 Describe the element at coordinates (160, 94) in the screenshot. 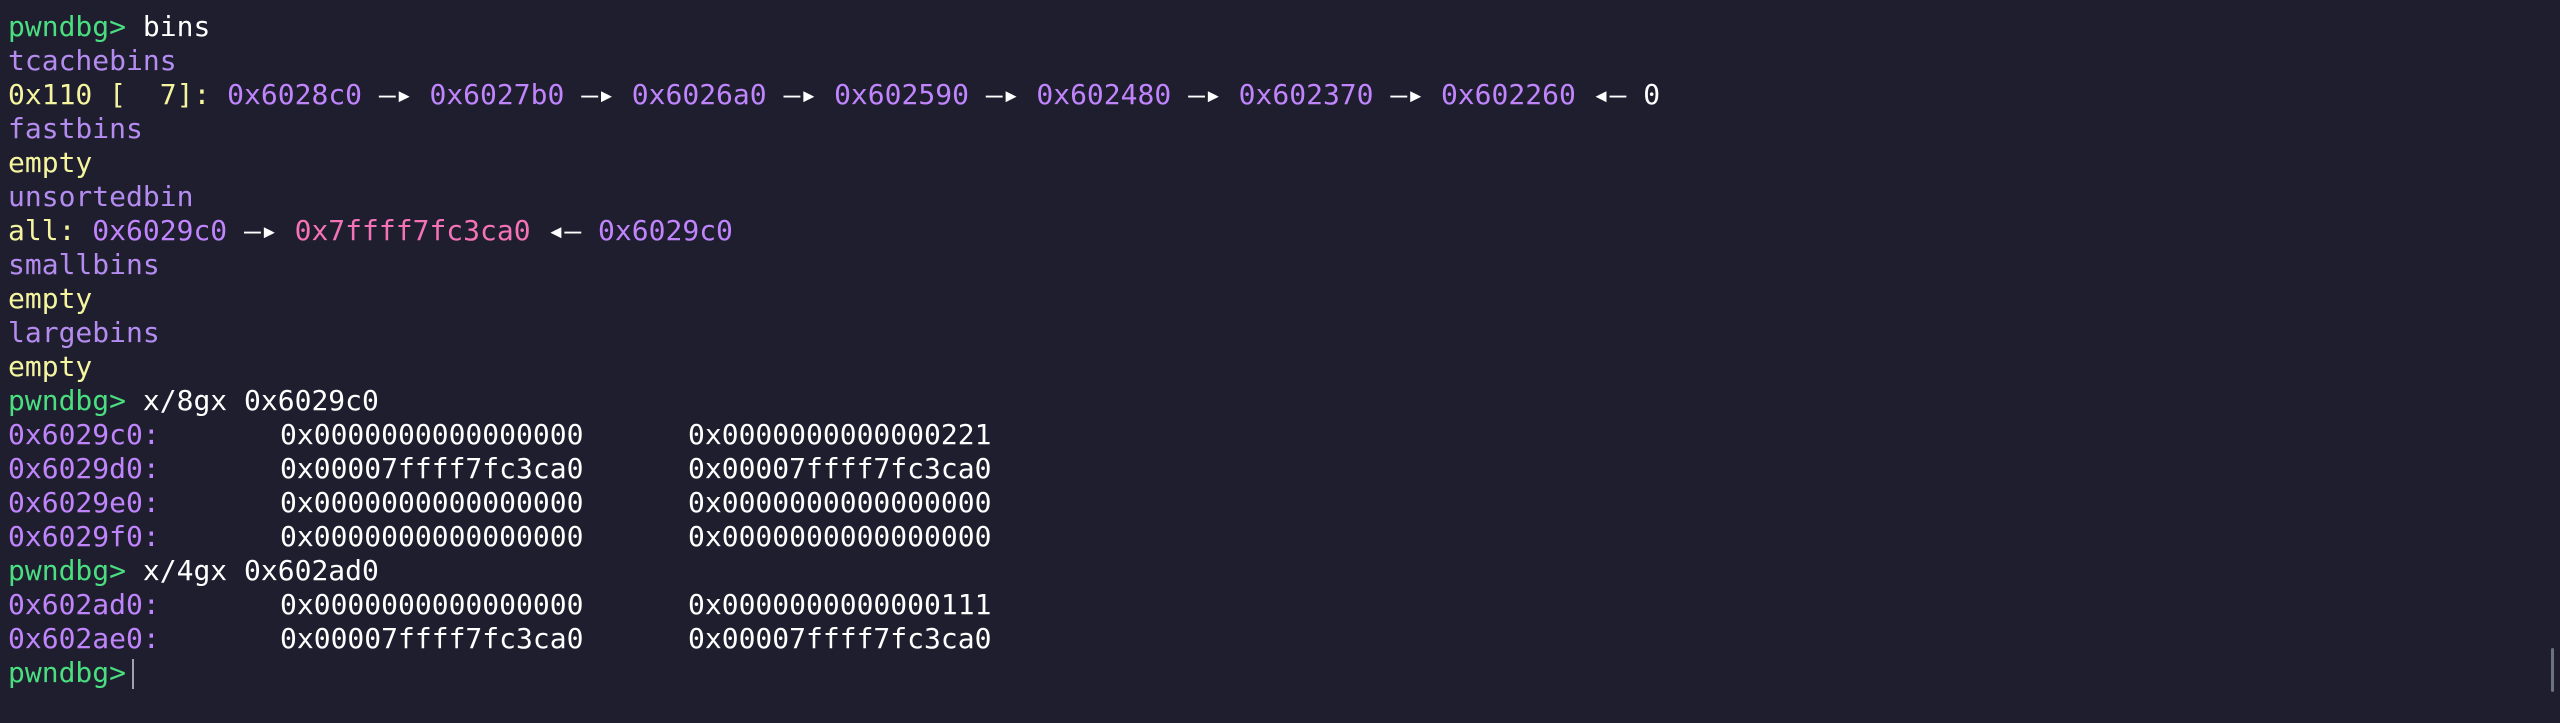

I see `tcache-count: [ 7]:` at that location.